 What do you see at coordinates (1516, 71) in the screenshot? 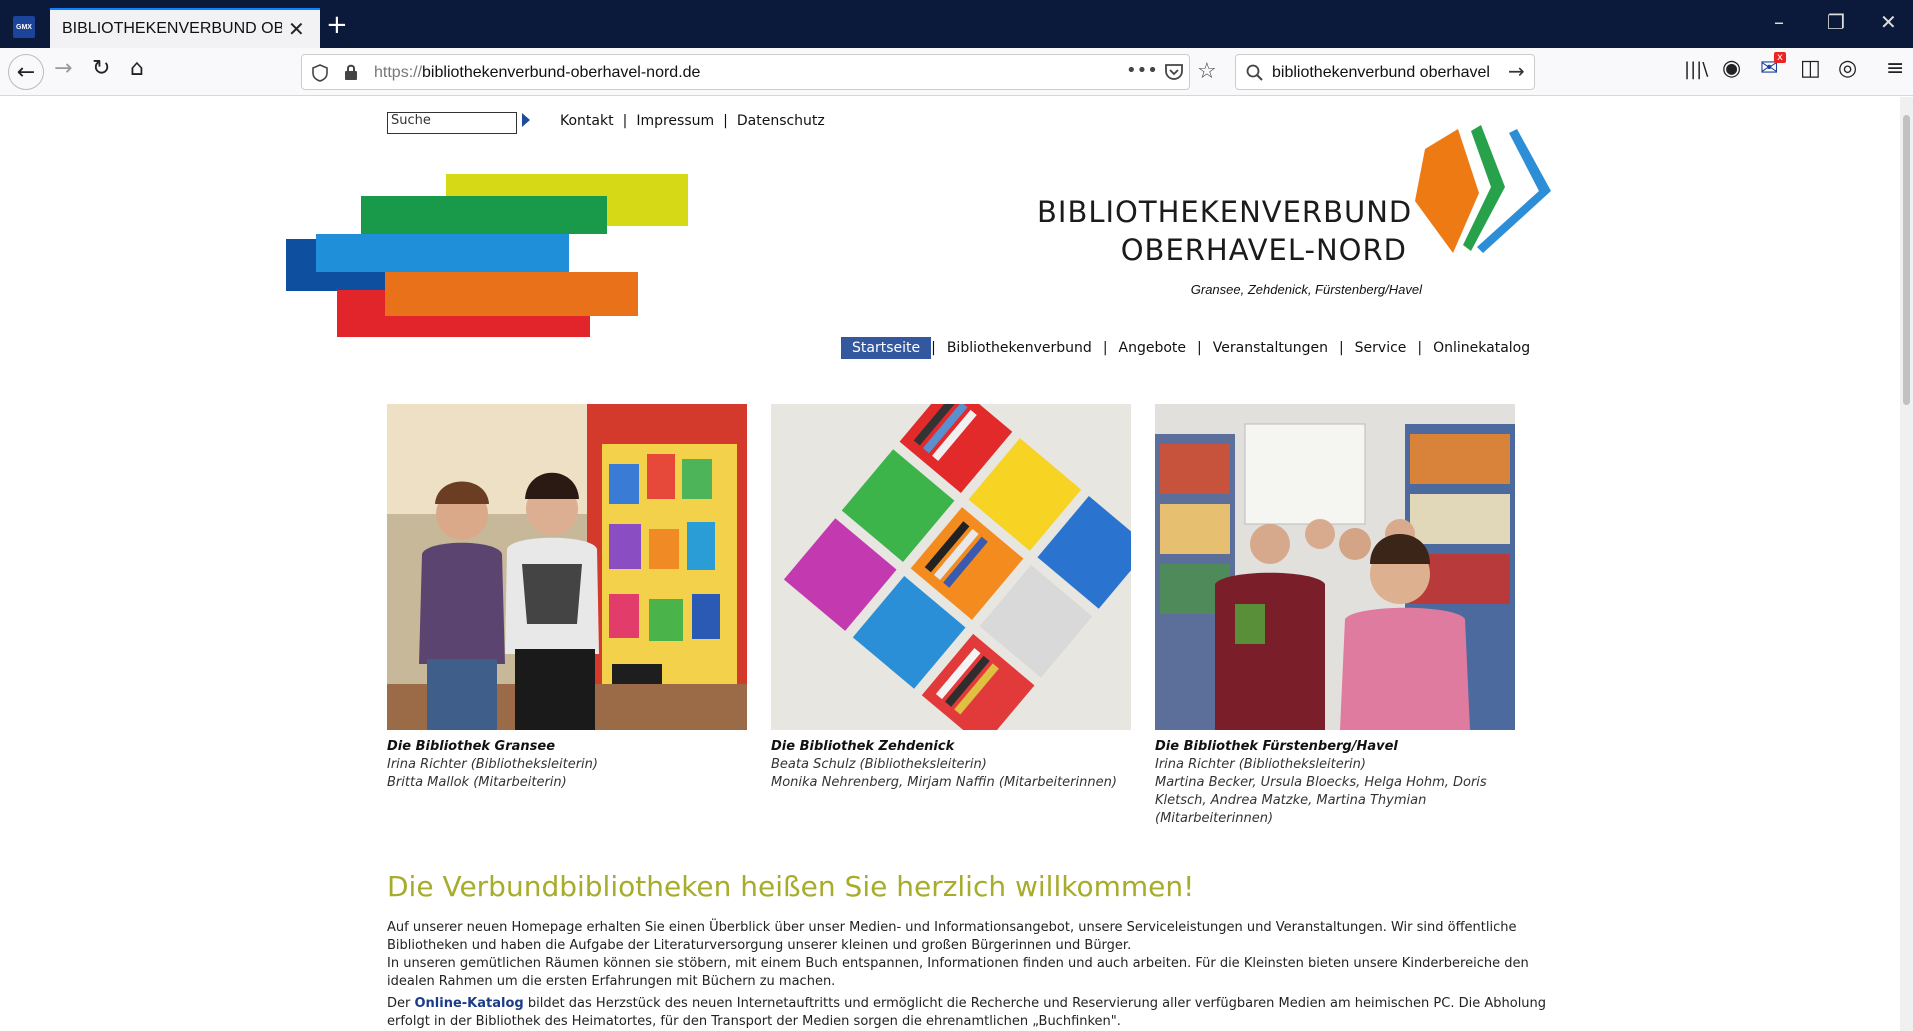
I see `search-go-arrow-icon: →` at bounding box center [1516, 71].